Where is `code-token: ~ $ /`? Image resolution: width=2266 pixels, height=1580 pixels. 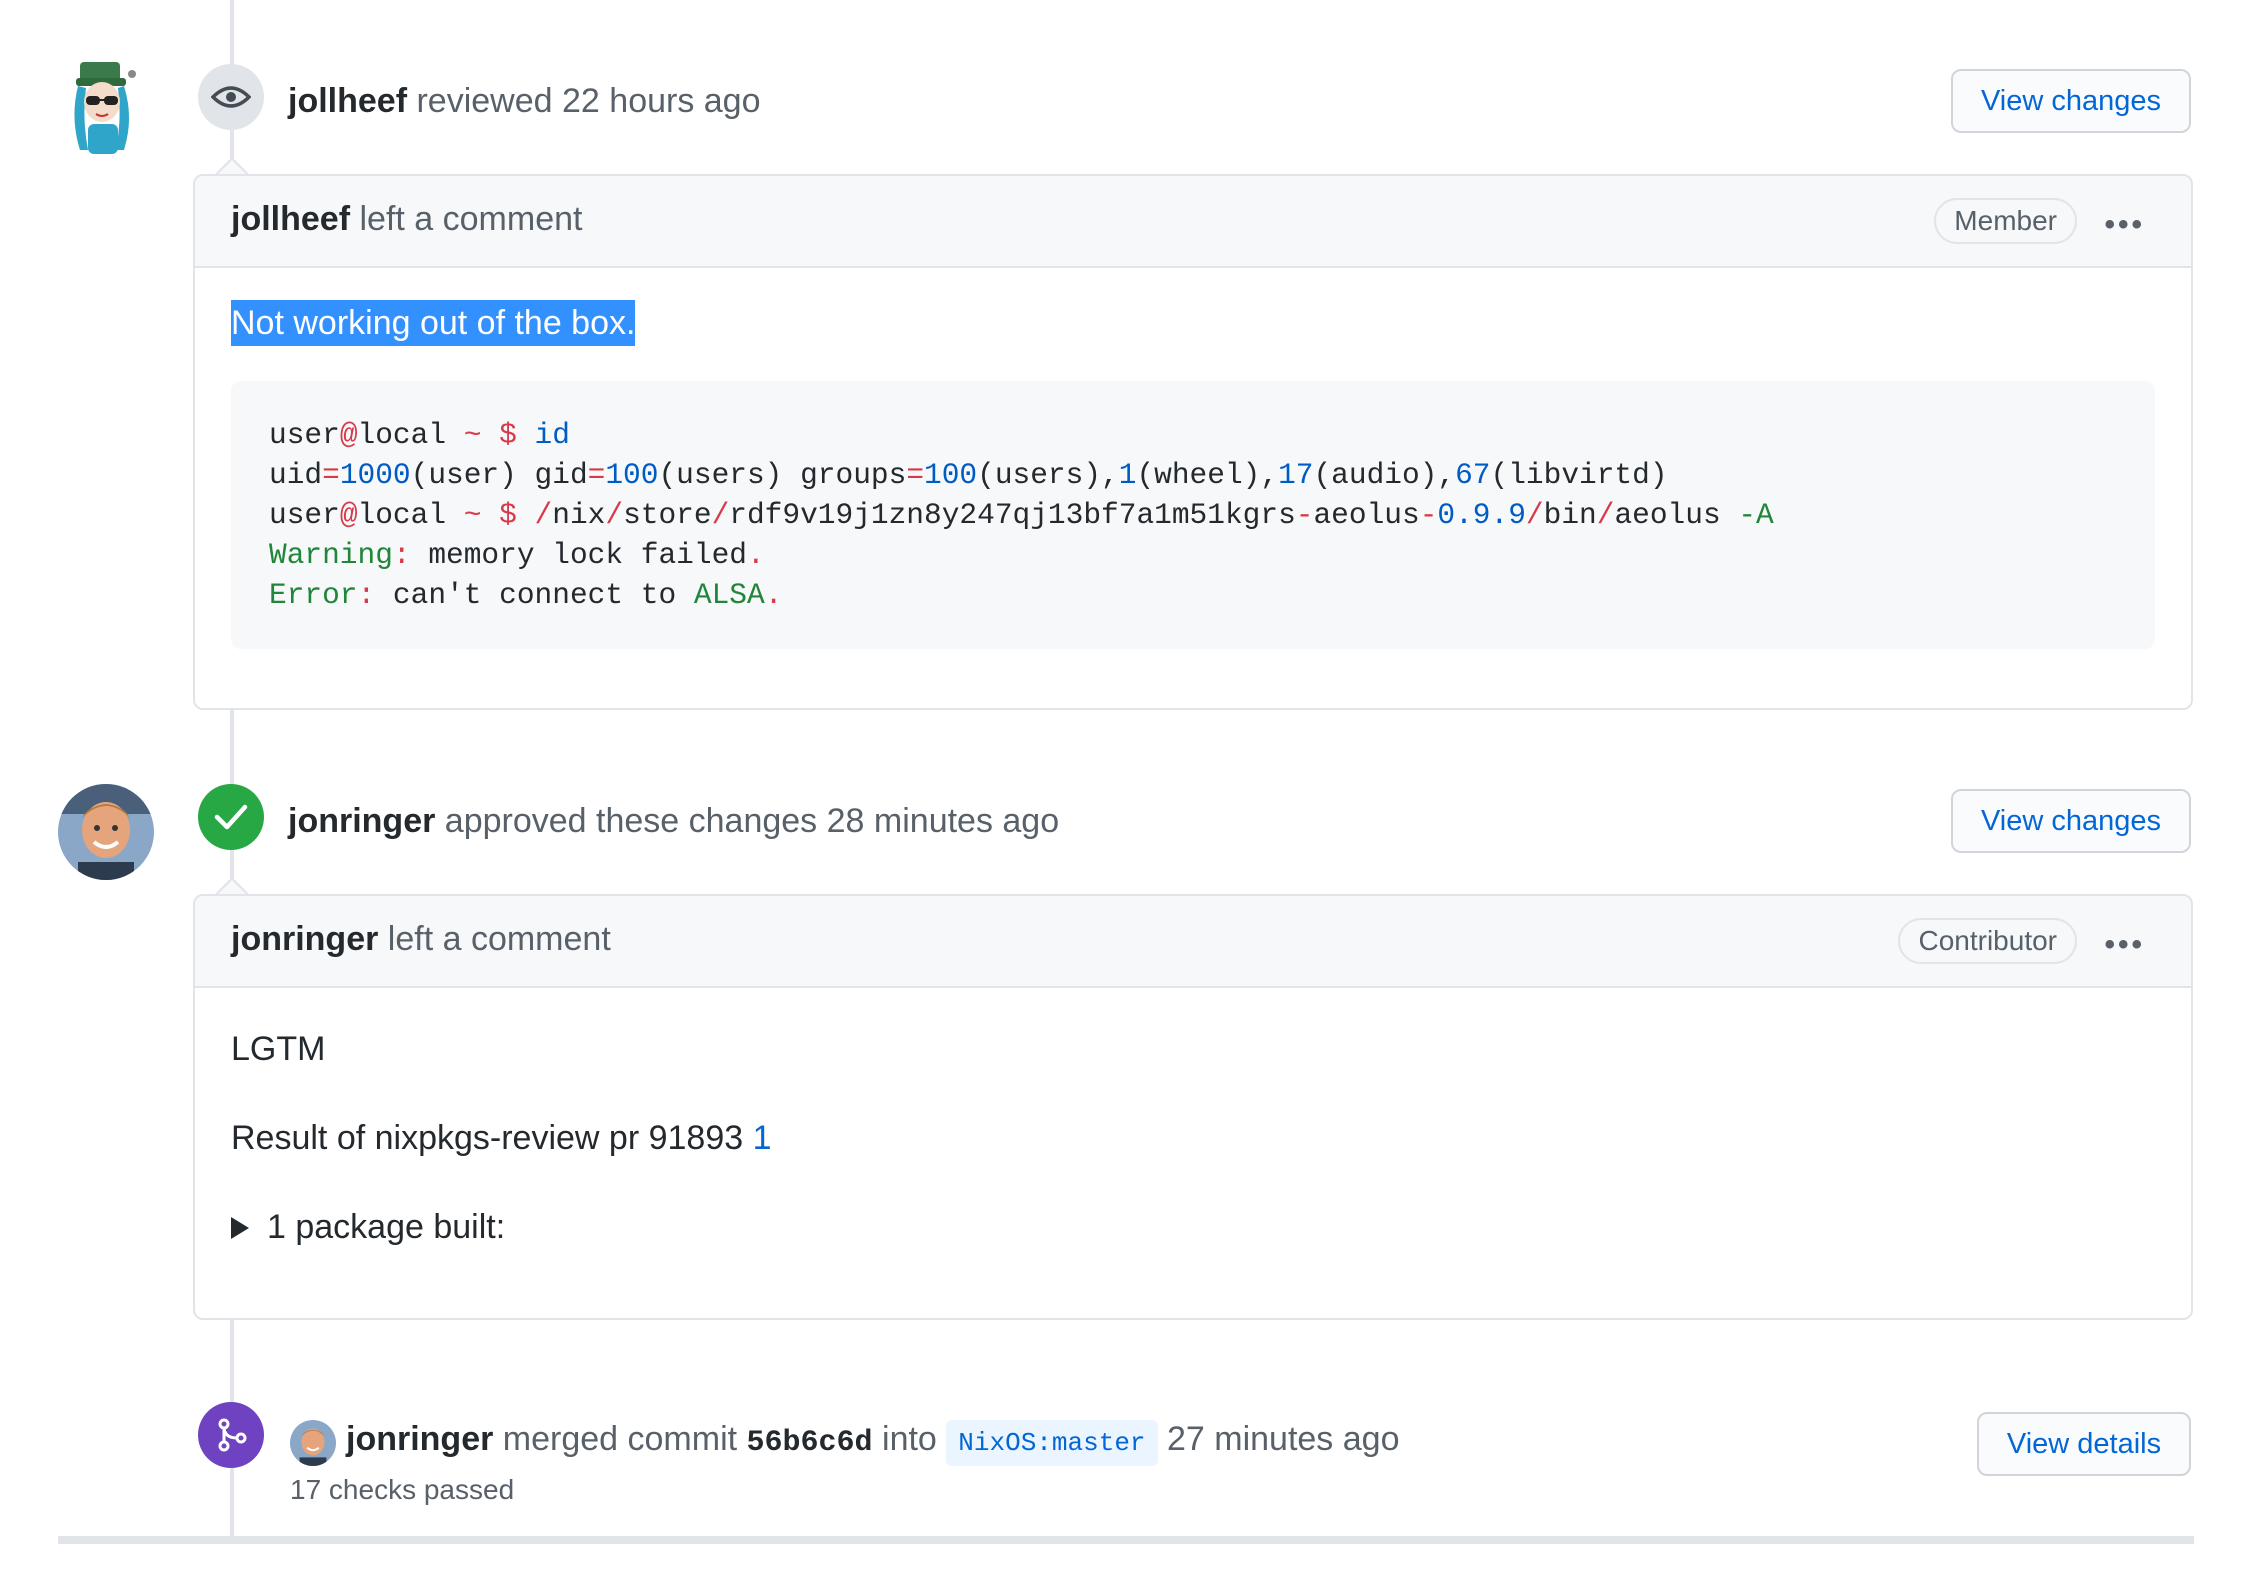 code-token: ~ $ / is located at coordinates (508, 515).